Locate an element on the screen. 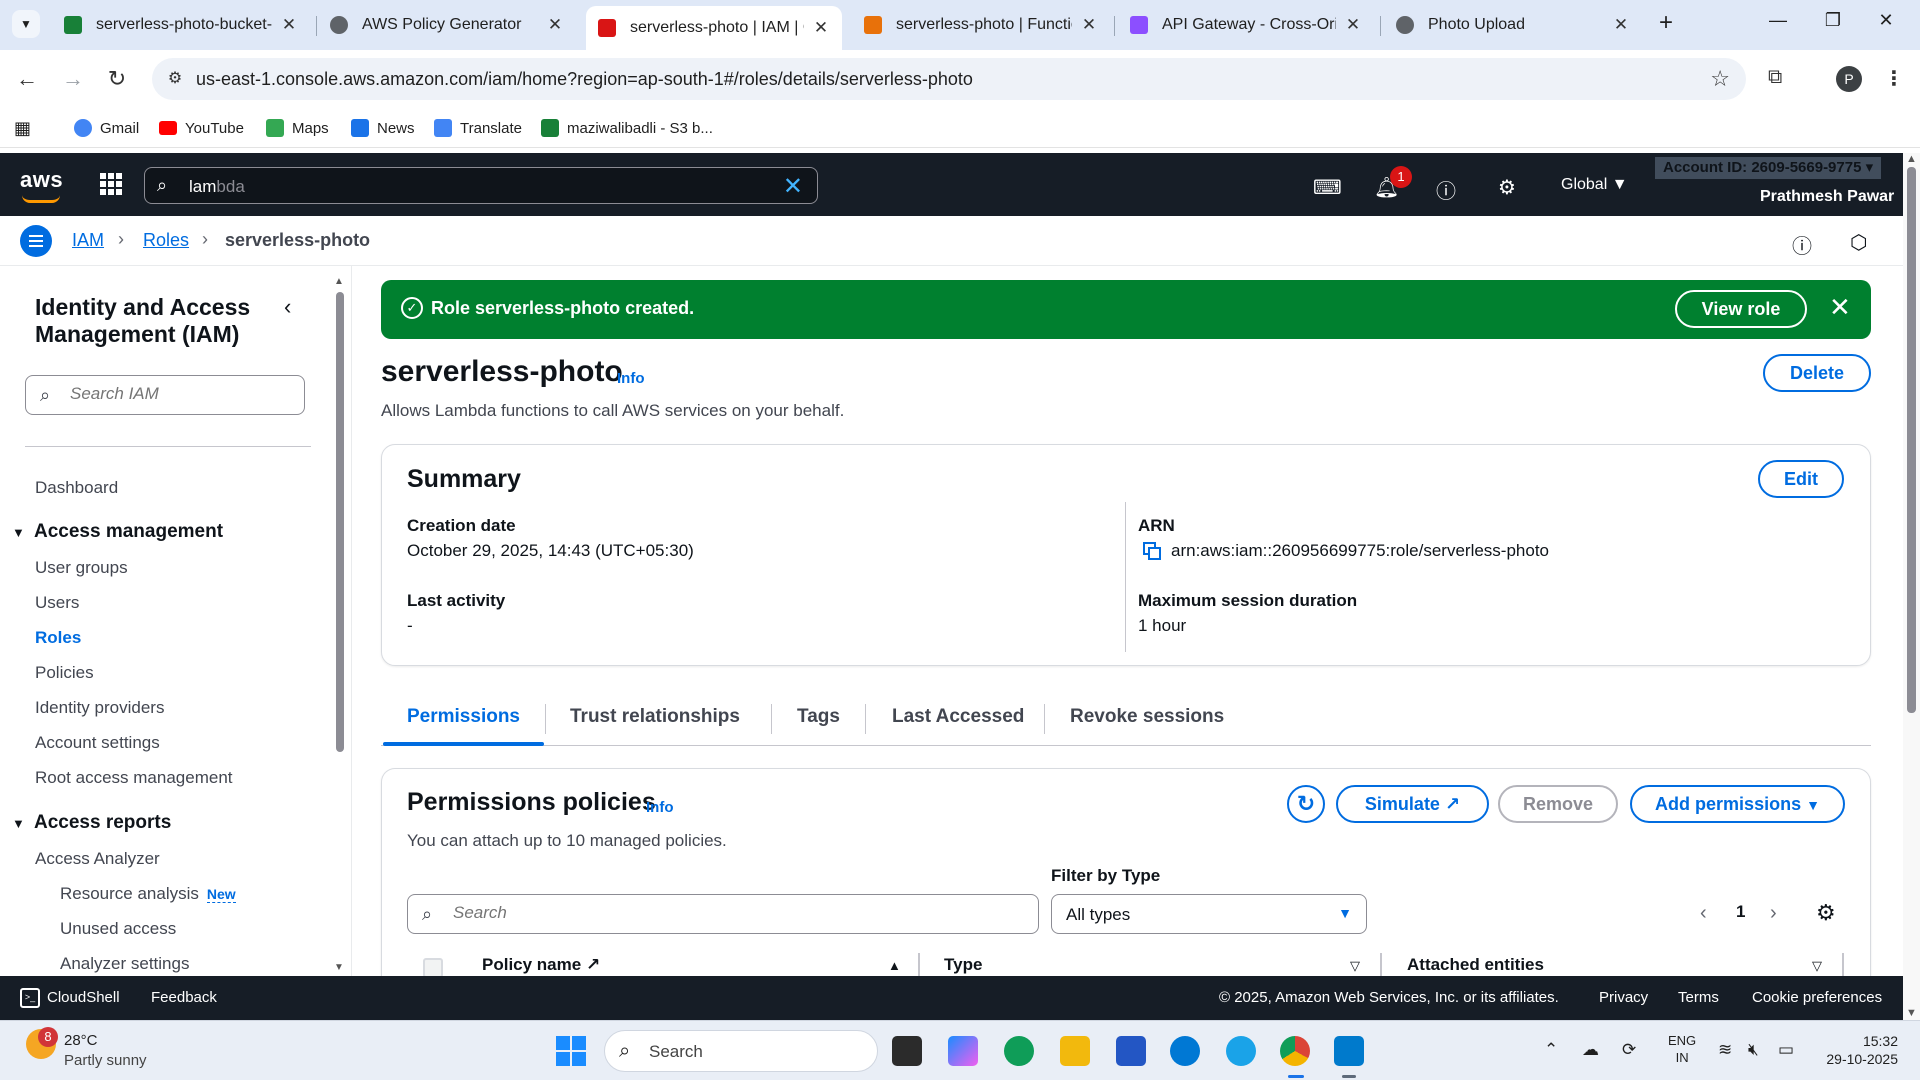 The height and width of the screenshot is (1080, 1920). browser-tab: serverless-photo | Function ✕ is located at coordinates (981, 25).